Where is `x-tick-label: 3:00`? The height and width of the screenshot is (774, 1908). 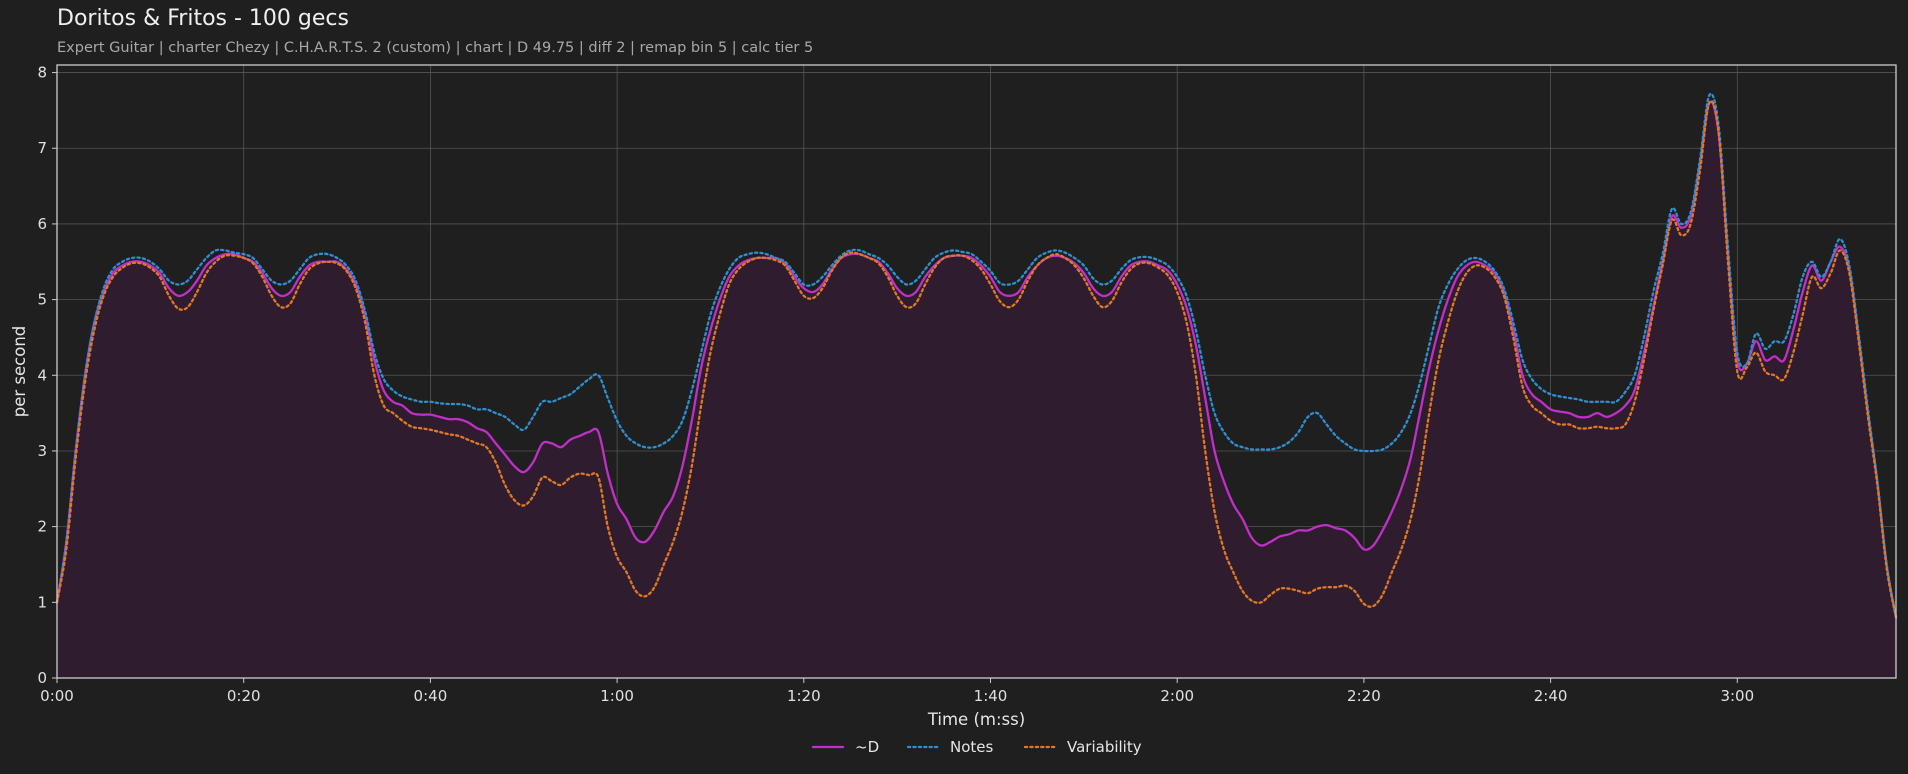 x-tick-label: 3:00 is located at coordinates (1737, 696).